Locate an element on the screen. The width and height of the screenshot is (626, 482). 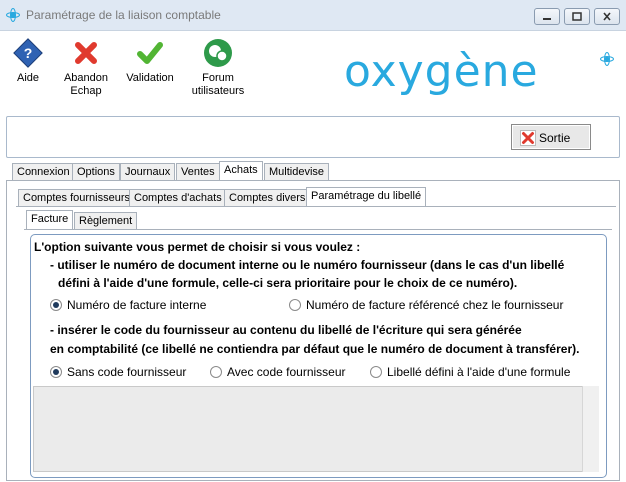
title-bar: Paramétrage de la liaison comptable is located at coordinates (313, 15).